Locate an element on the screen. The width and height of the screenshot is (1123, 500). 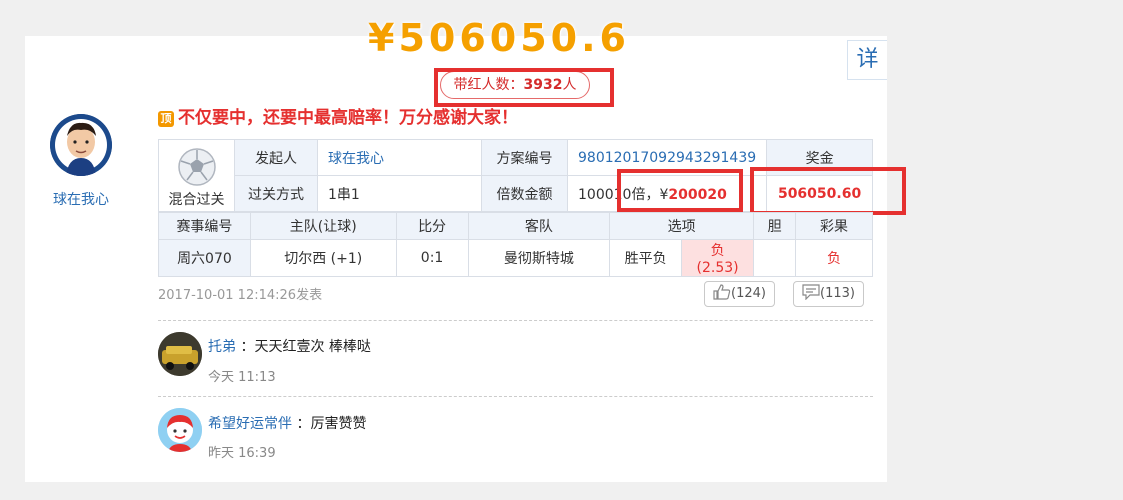
comment-text: 厉害赞赞 is located at coordinates (338, 424).